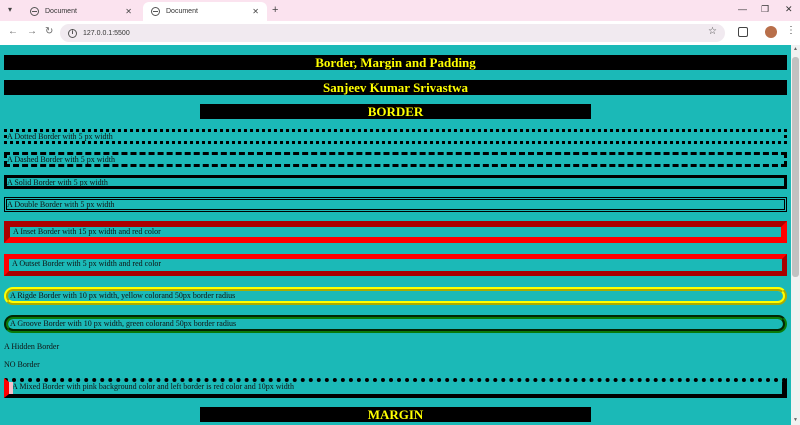 Image resolution: width=800 pixels, height=425 pixels. Describe the element at coordinates (32, 346) in the screenshot. I see `hidden-border-text: A Hidden Border` at that location.